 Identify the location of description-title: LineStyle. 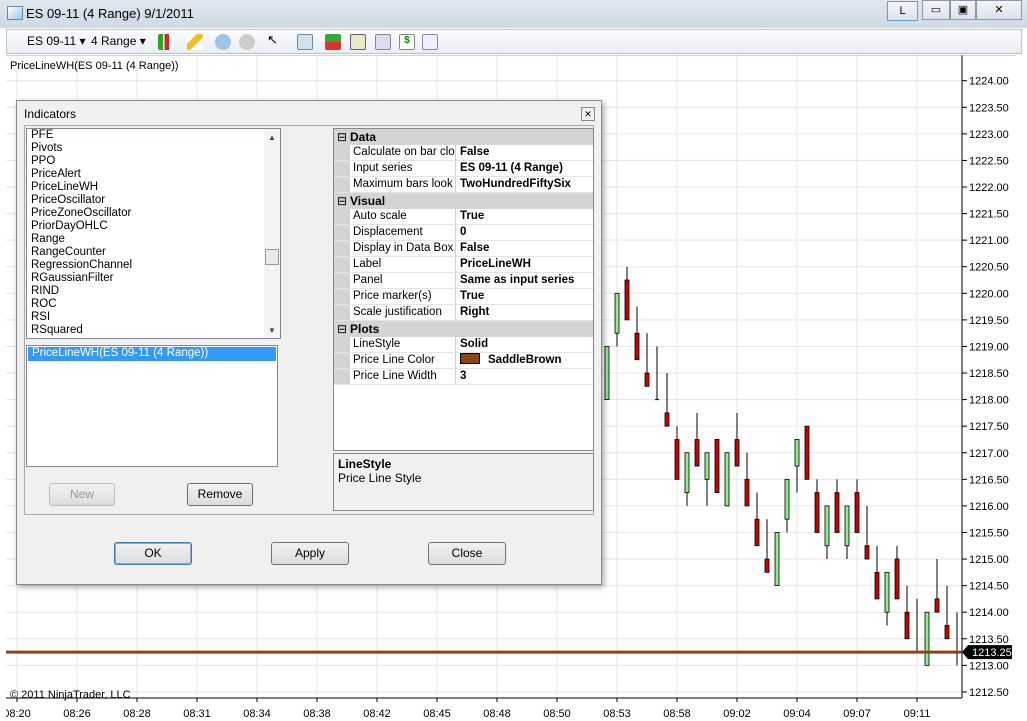
(365, 464).